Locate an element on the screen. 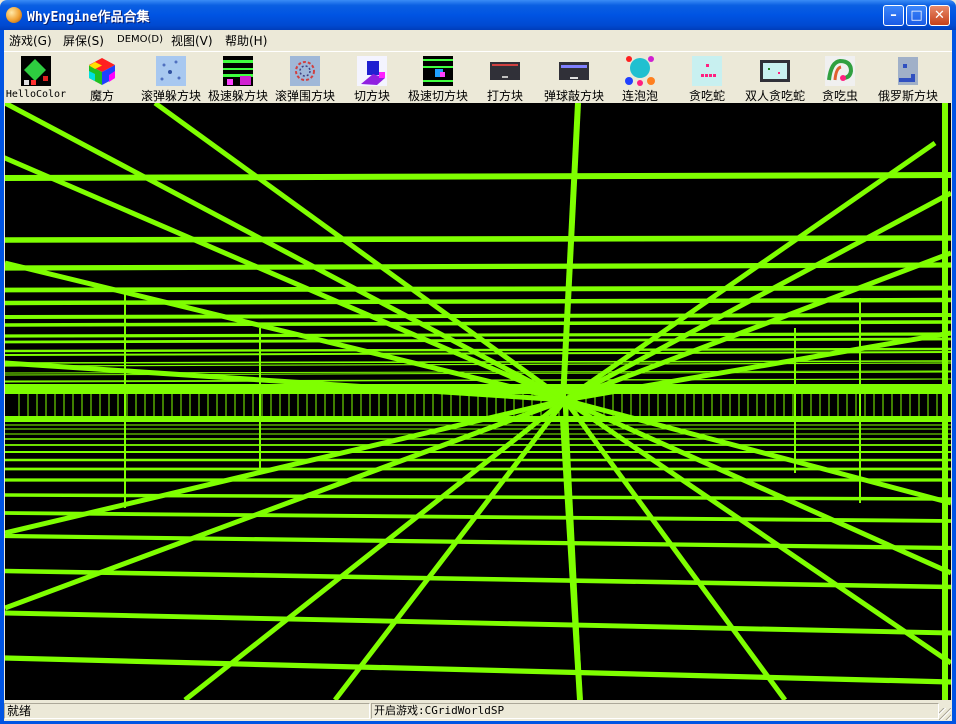 The height and width of the screenshot is (724, 956). window-border-right is located at coordinates (954, 377).